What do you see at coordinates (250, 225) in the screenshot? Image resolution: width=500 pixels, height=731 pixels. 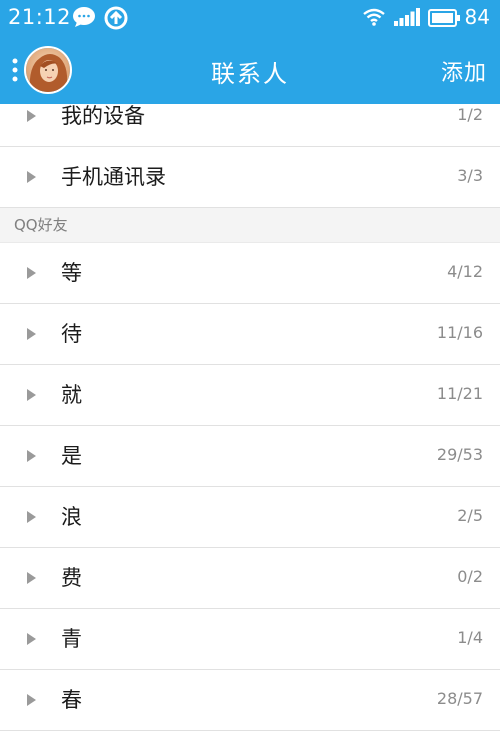 I see `section-header-qq-friends: QQ好友` at bounding box center [250, 225].